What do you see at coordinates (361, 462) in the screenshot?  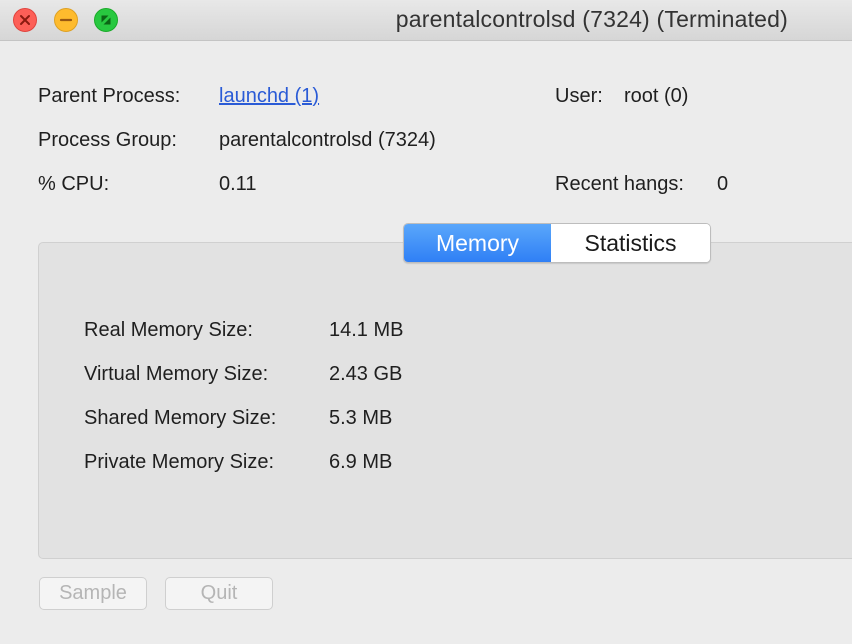 I see `private-memory-value: 6.9 MB` at bounding box center [361, 462].